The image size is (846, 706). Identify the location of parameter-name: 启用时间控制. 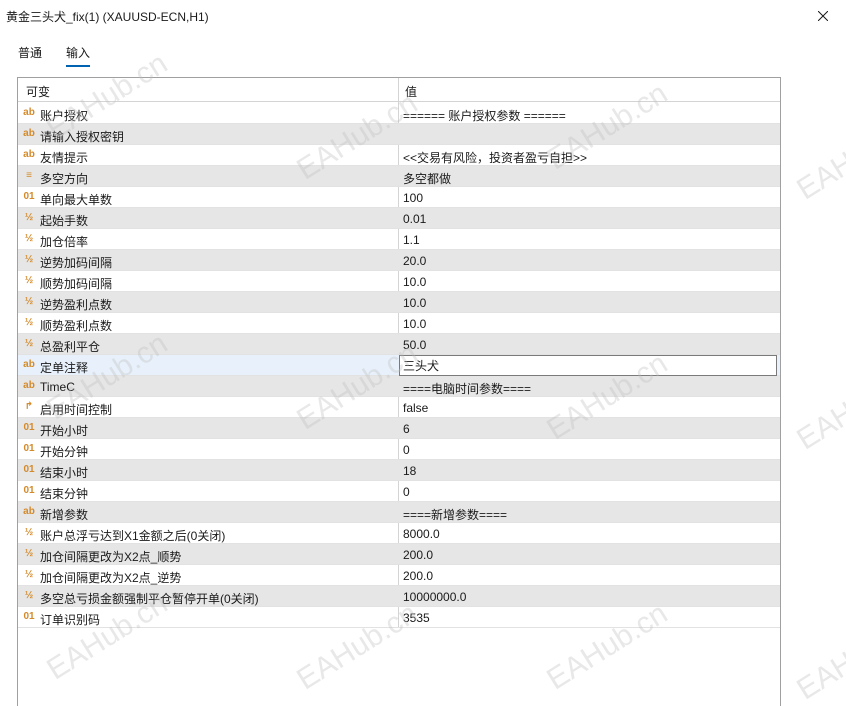
(76, 410).